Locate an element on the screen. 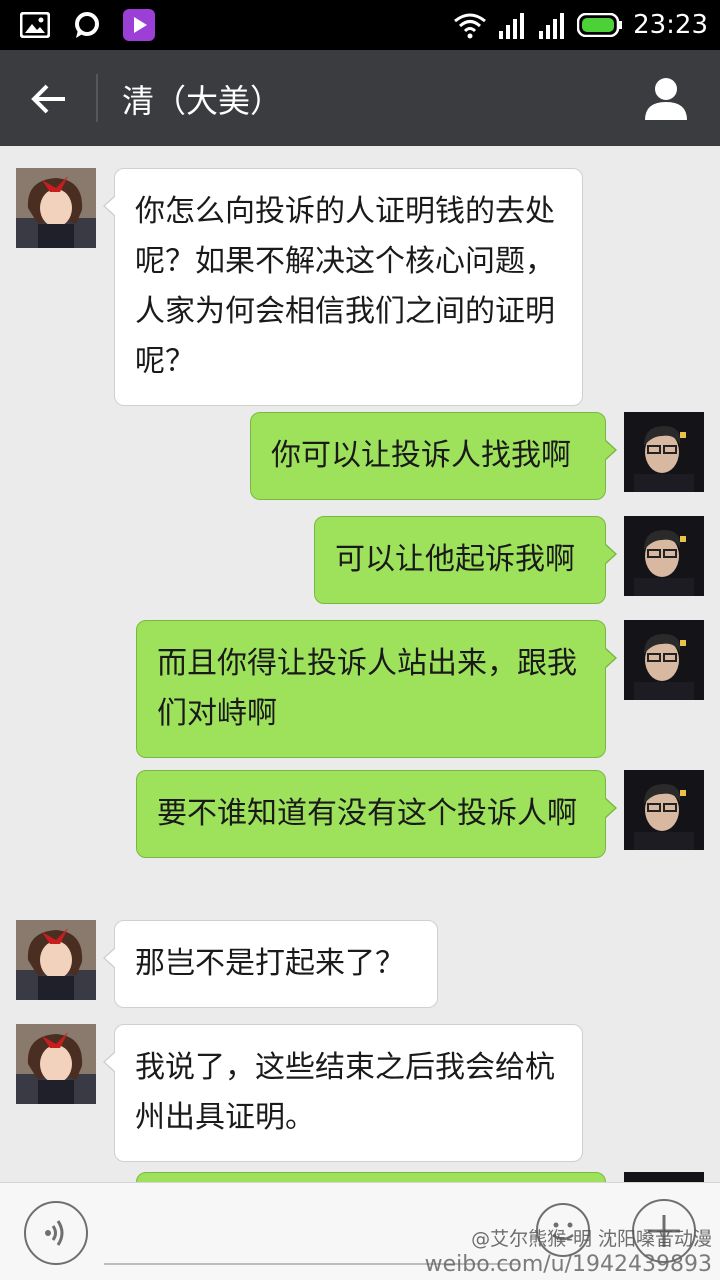  message-text: 你可以让投诉人找我啊 is located at coordinates (421, 455).